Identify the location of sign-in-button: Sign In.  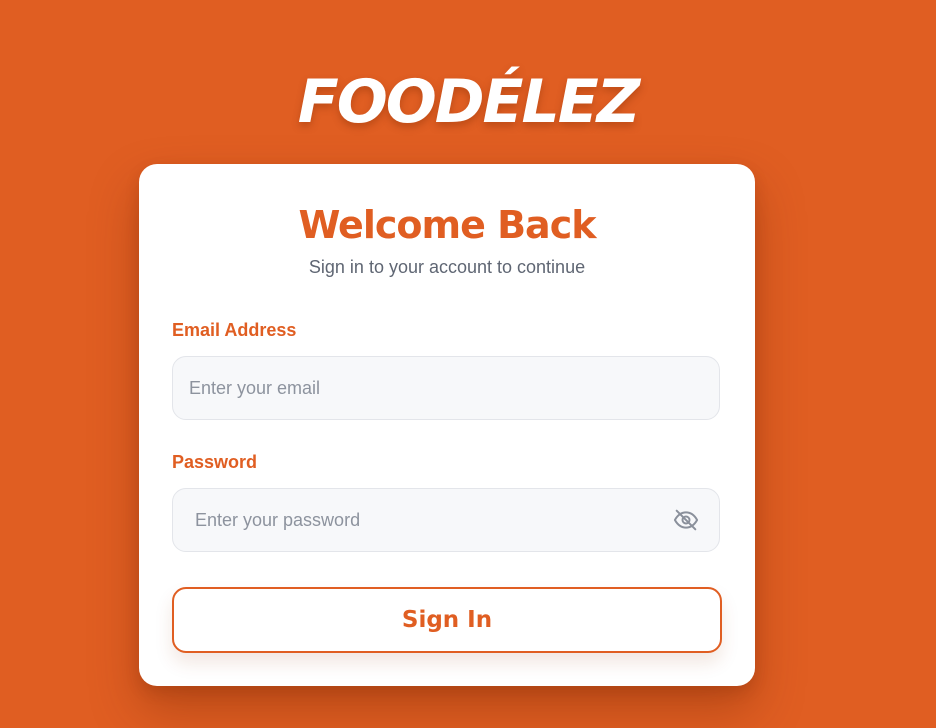
(447, 620).